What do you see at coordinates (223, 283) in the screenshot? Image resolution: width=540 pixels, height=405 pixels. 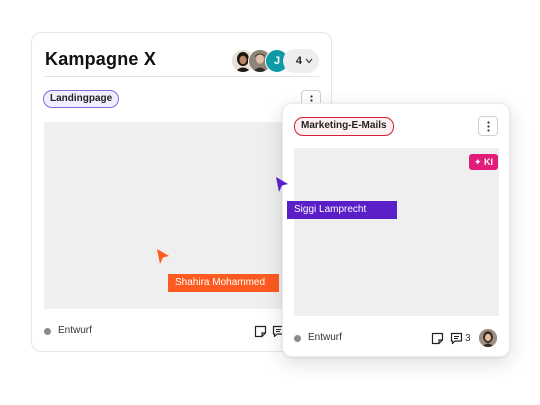 I see `collaborator-cursor-label: Shahira Mohammed` at bounding box center [223, 283].